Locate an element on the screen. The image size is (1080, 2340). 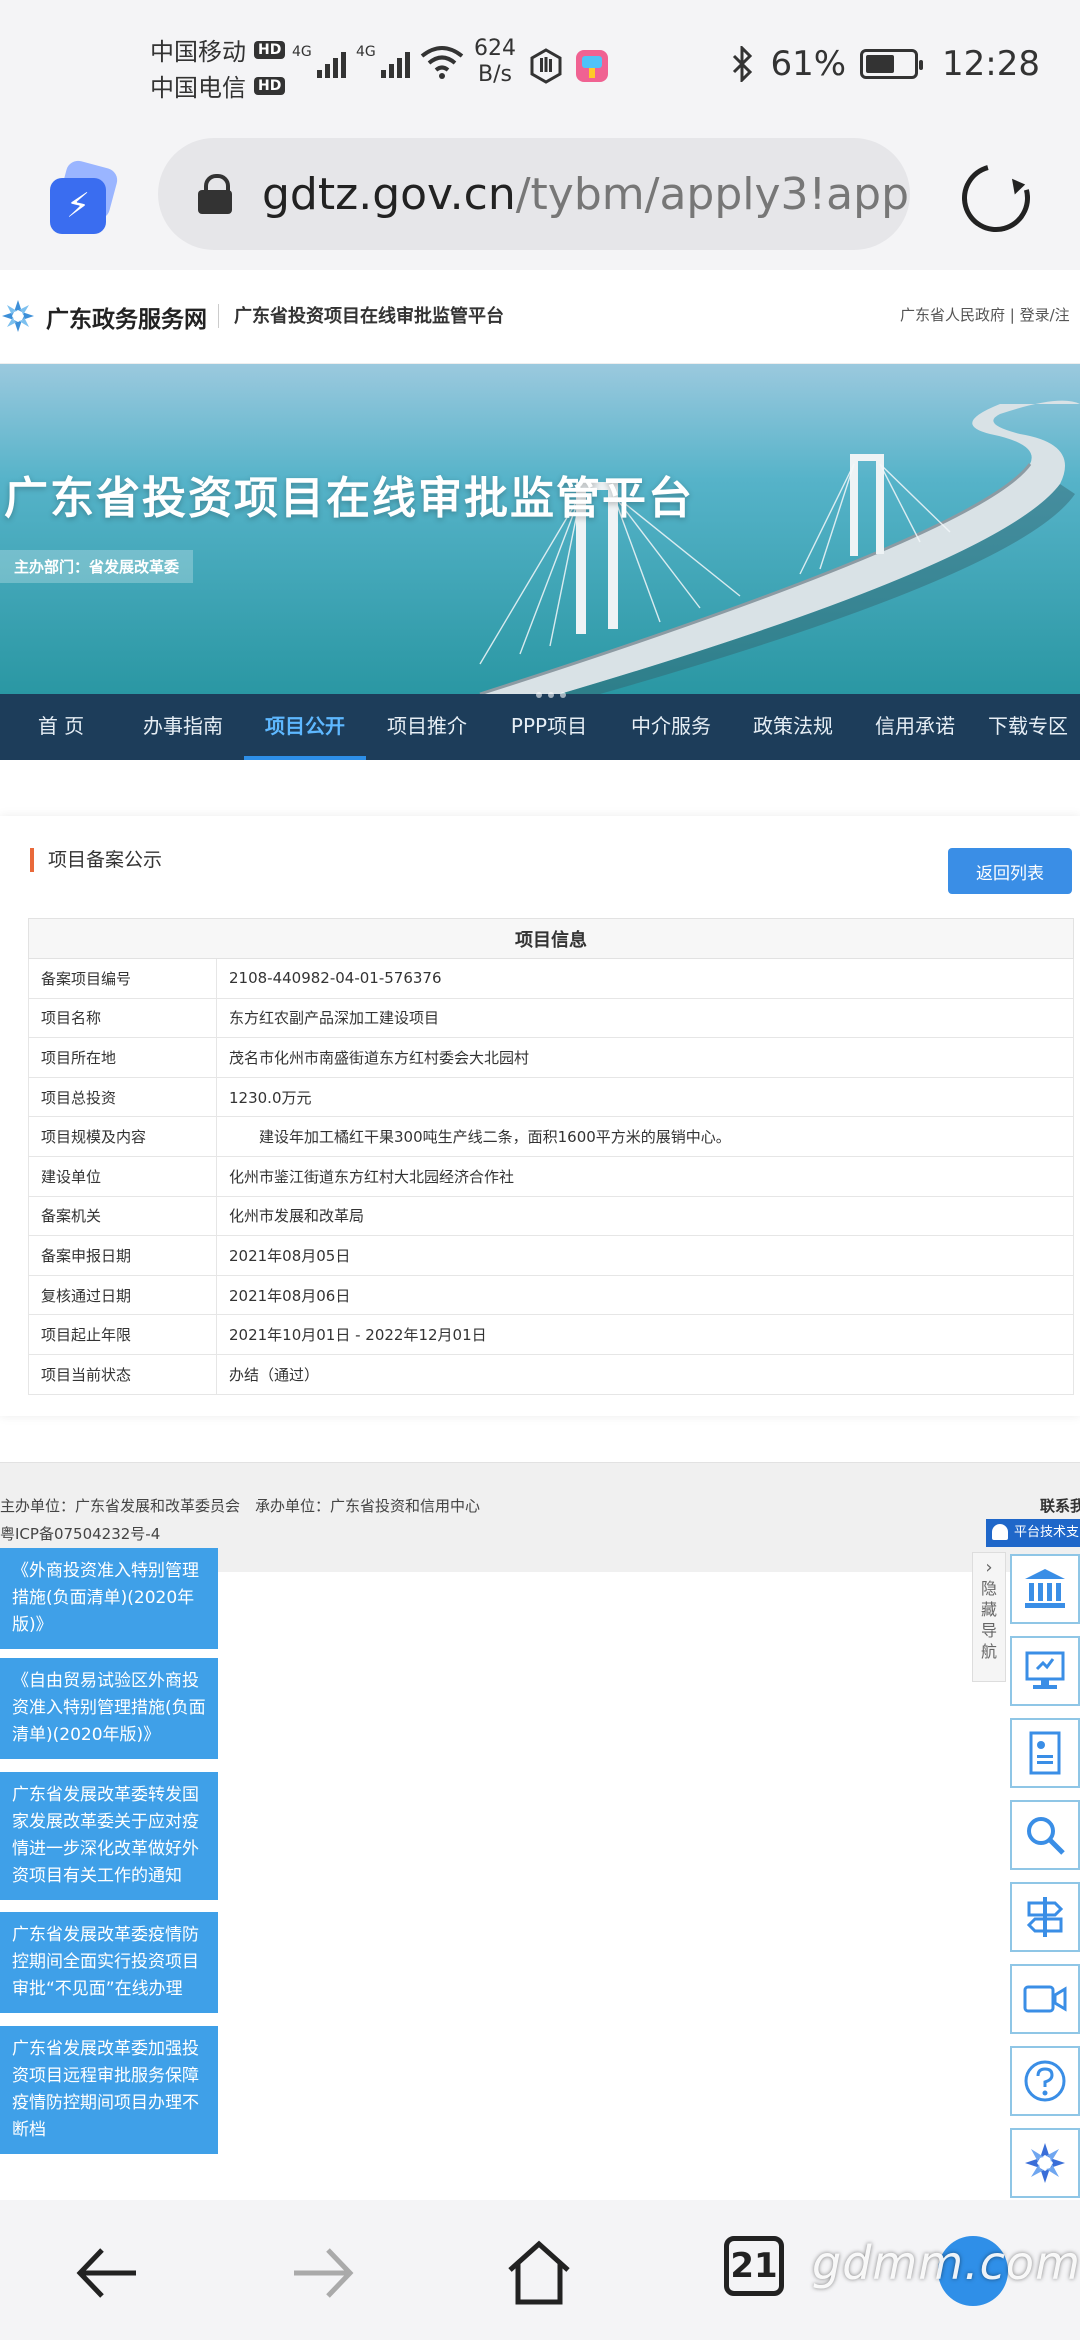
tab-count-button: 21 is located at coordinates (754, 2266).